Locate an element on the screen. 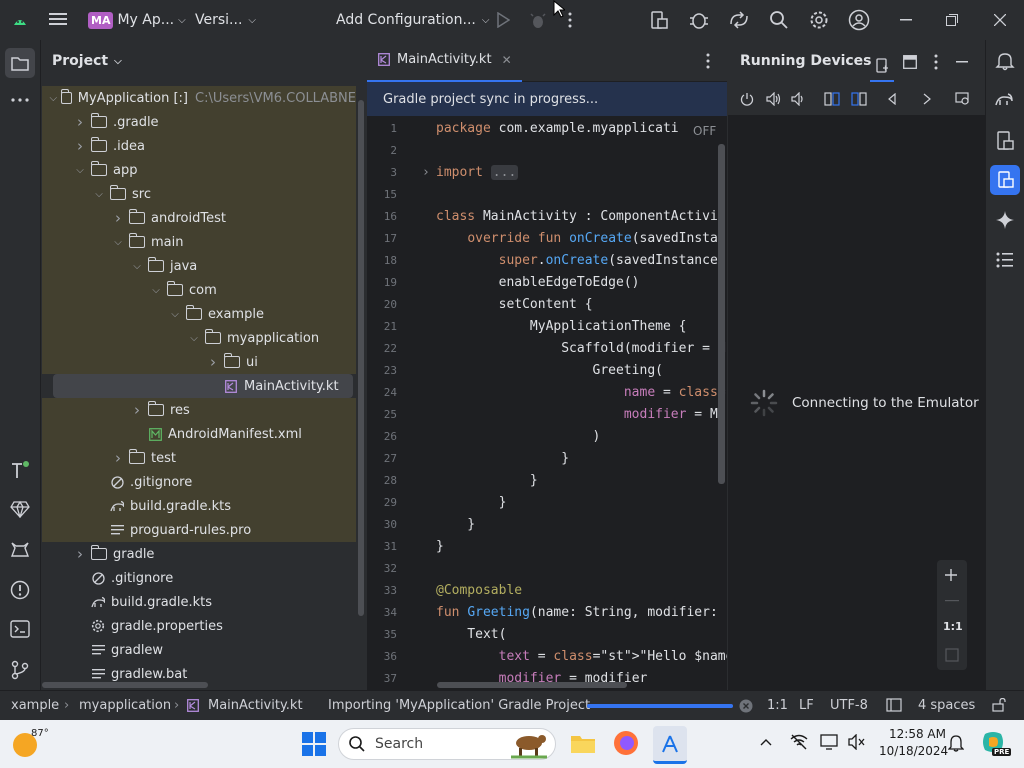 Image resolution: width=1024 pixels, height=768 pixels. tree-row: › .idea is located at coordinates (199, 146).